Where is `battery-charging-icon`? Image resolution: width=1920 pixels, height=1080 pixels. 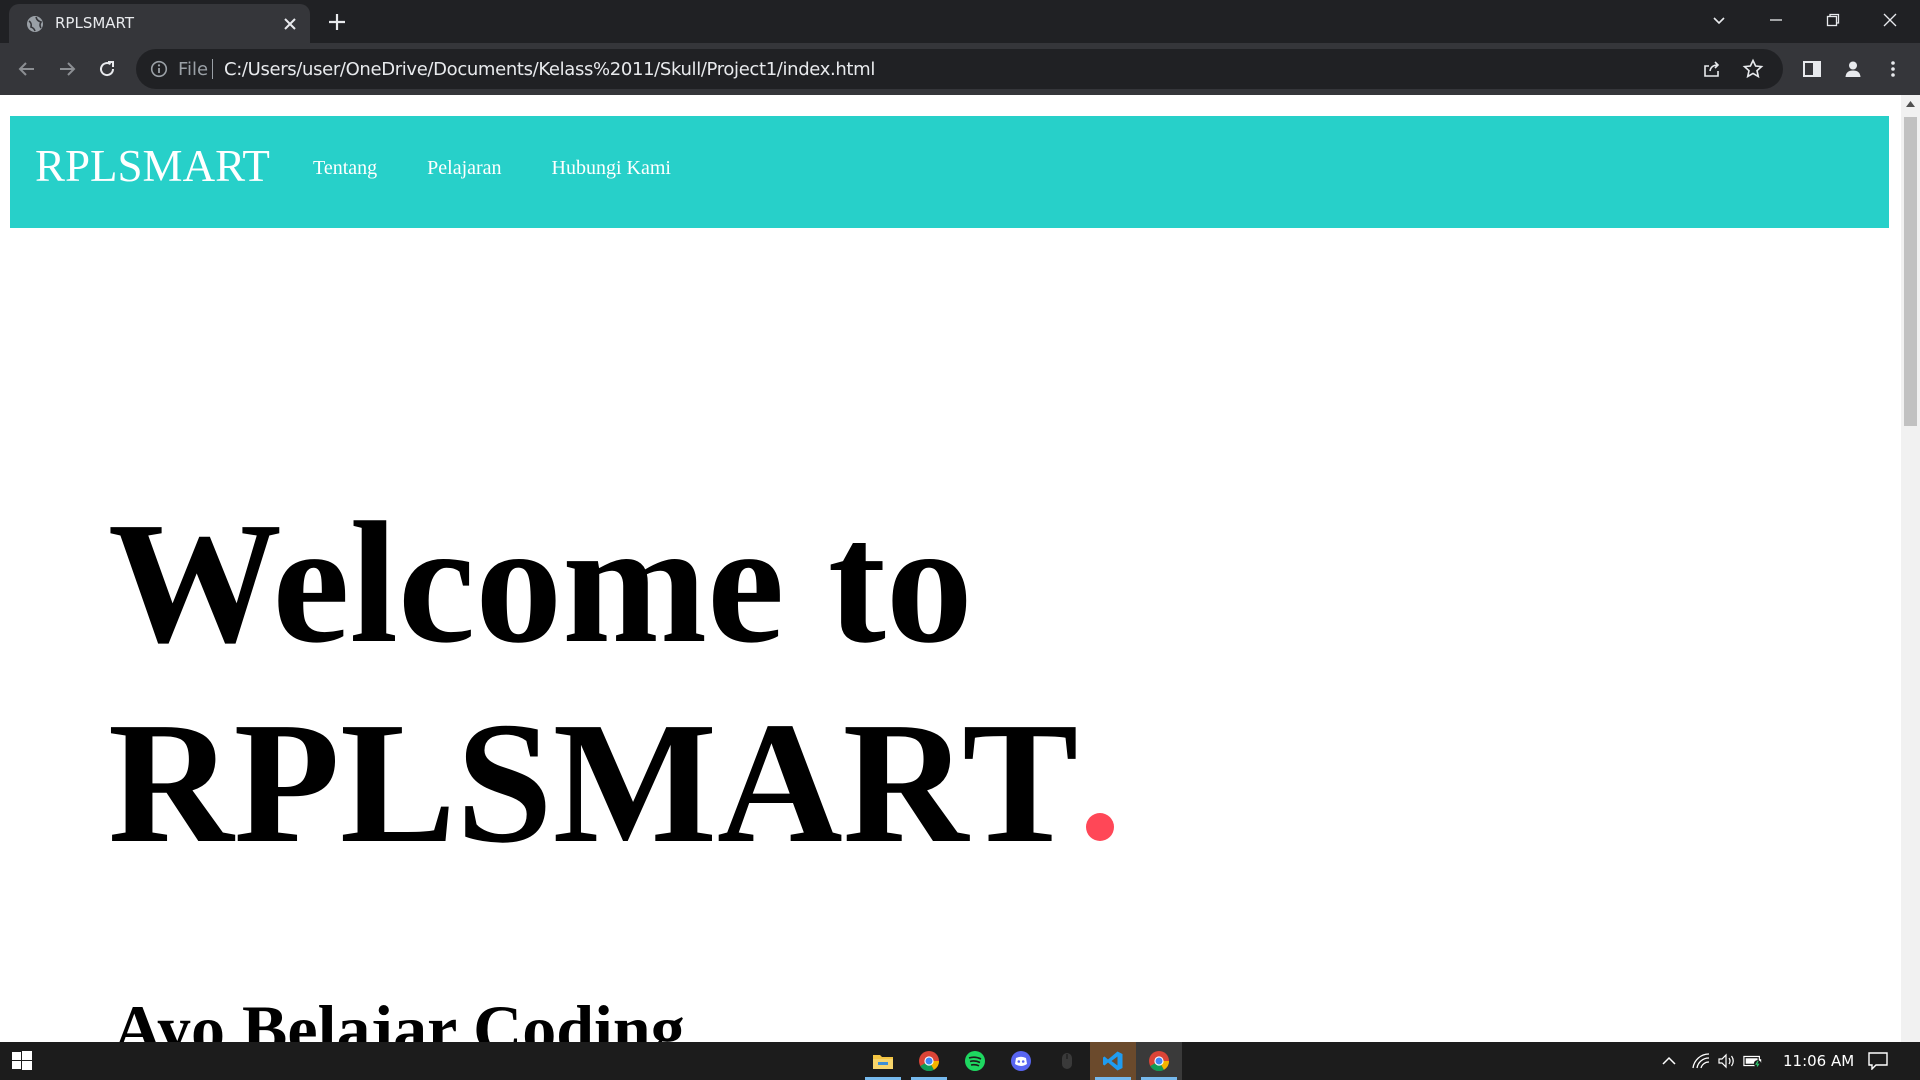 battery-charging-icon is located at coordinates (1752, 1061).